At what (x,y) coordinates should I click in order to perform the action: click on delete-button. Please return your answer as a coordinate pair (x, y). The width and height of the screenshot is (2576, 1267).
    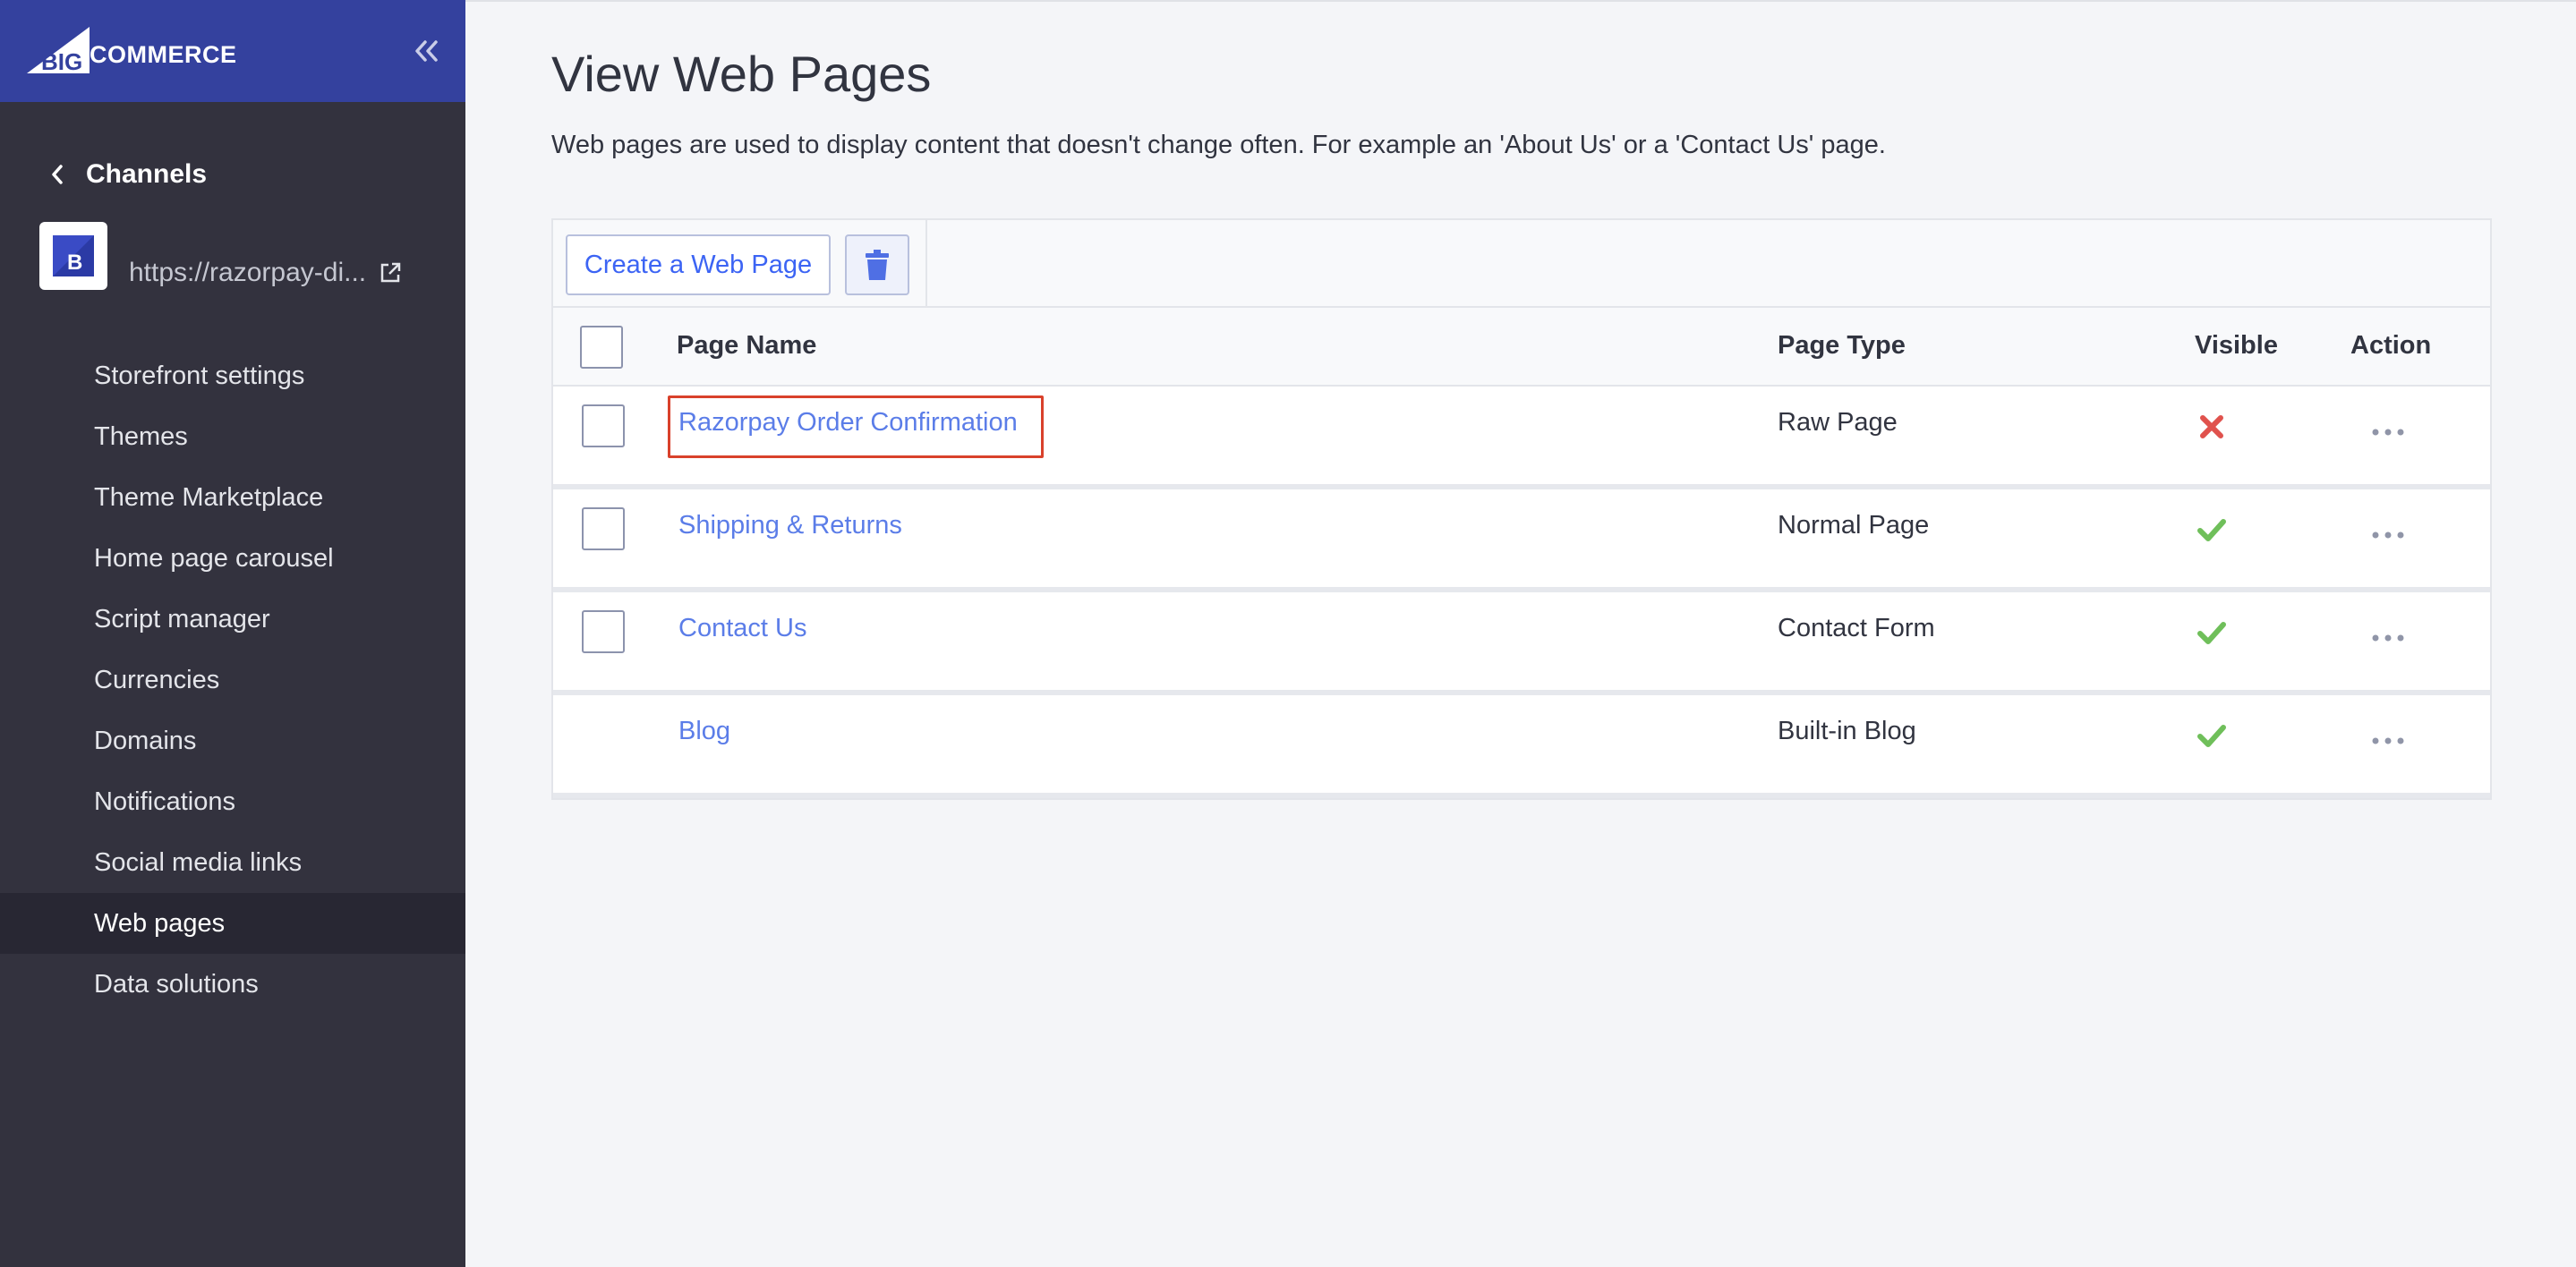
    Looking at the image, I should click on (877, 264).